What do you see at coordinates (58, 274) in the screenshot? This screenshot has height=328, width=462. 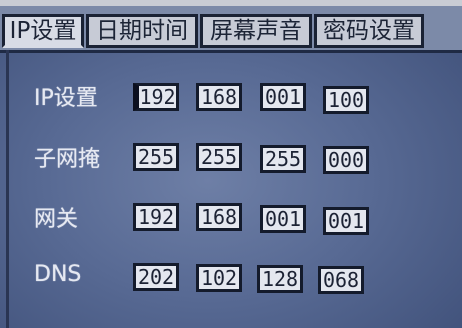 I see `dns-label: DNS` at bounding box center [58, 274].